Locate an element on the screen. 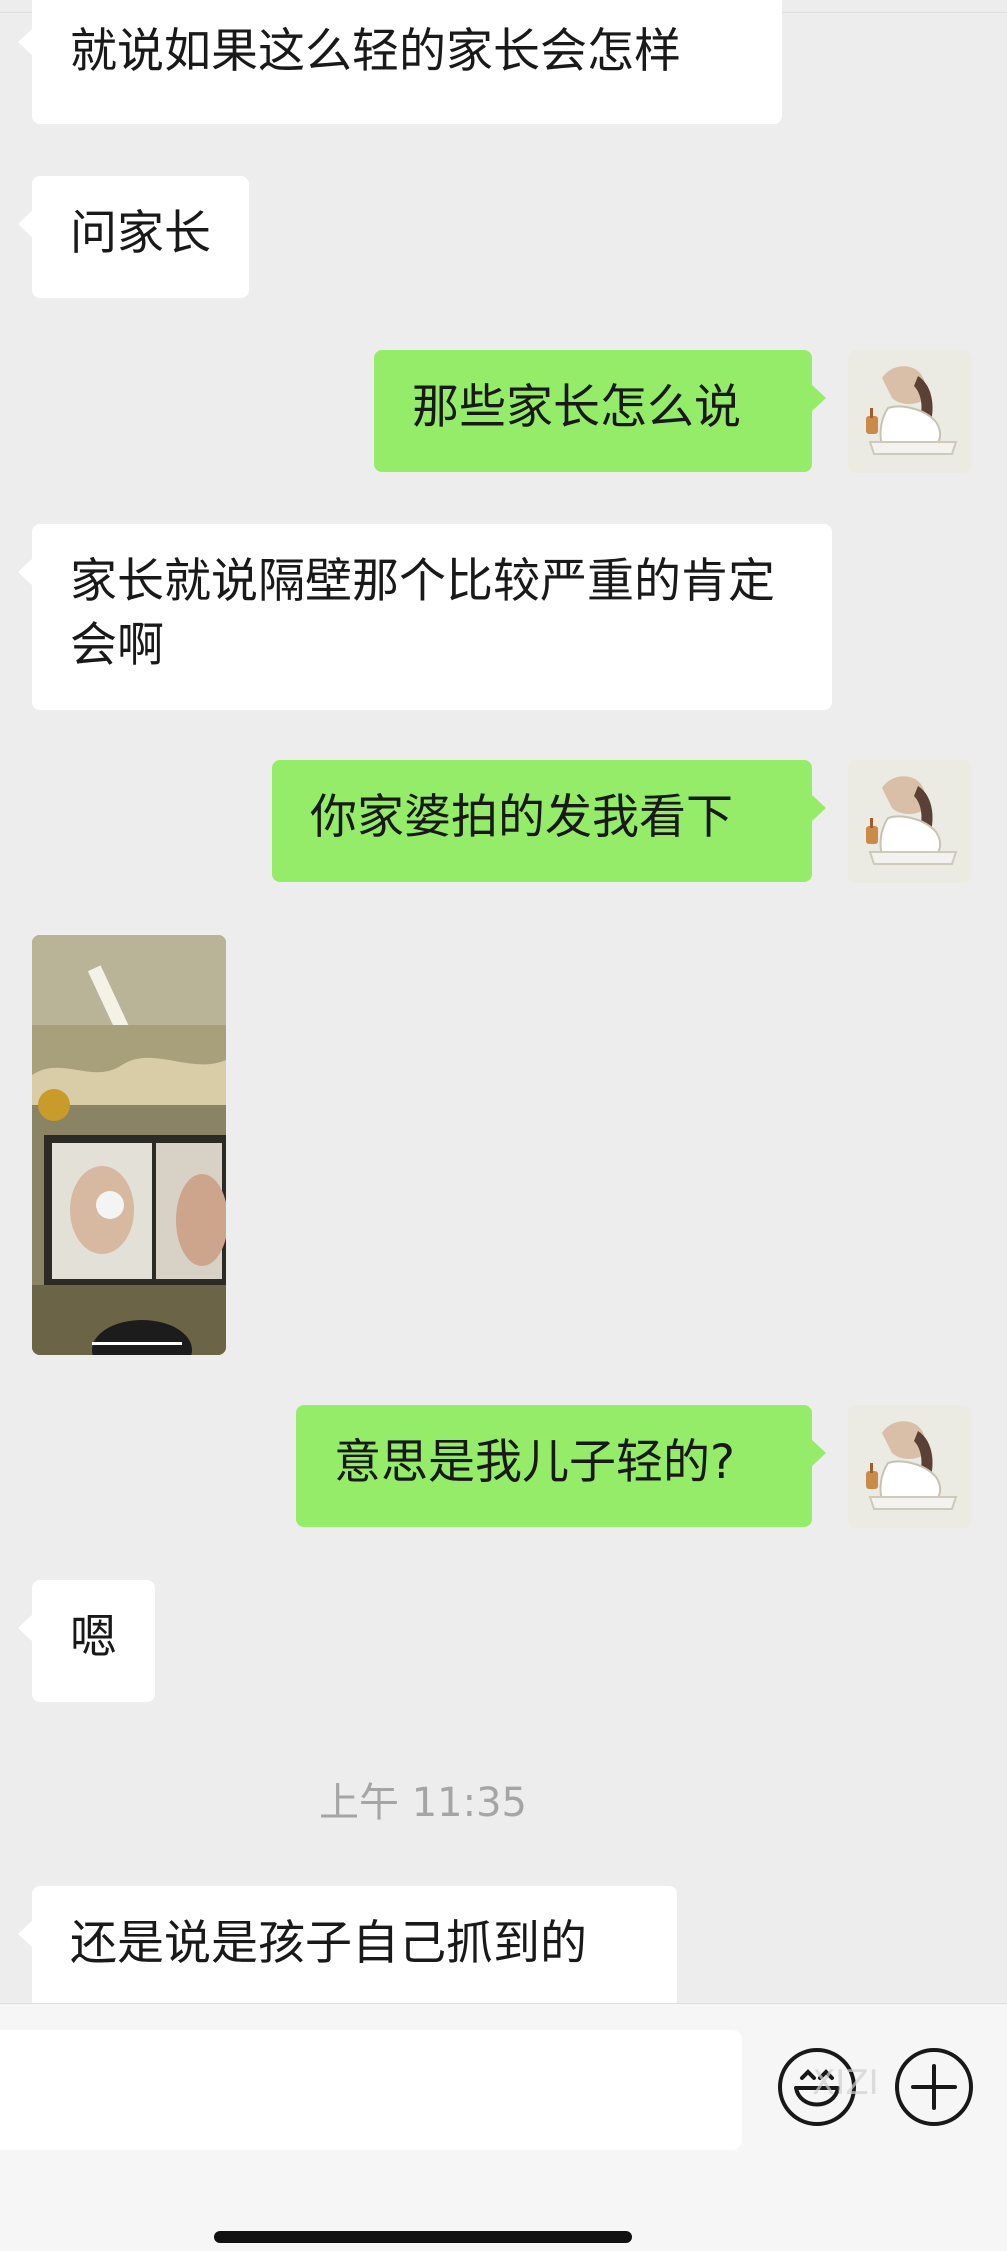 This screenshot has height=2251, width=1007. svg-text: XIZI is located at coordinates (845, 2082).